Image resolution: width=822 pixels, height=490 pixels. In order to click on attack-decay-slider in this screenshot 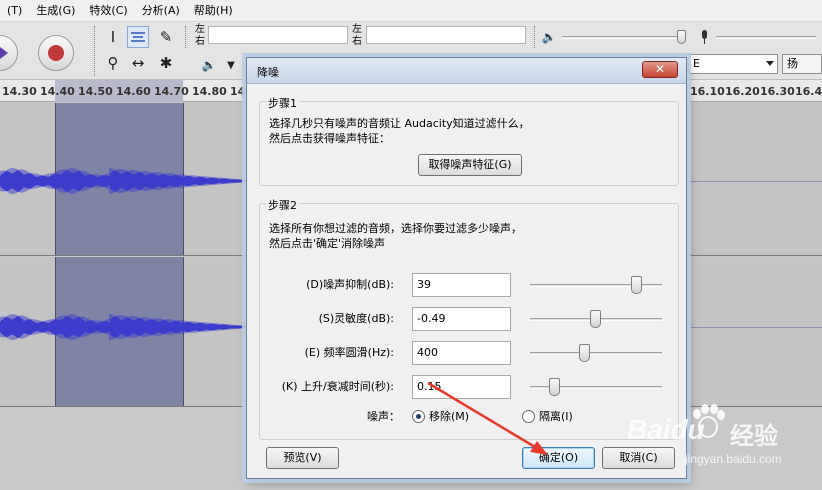, I will do `click(596, 387)`.